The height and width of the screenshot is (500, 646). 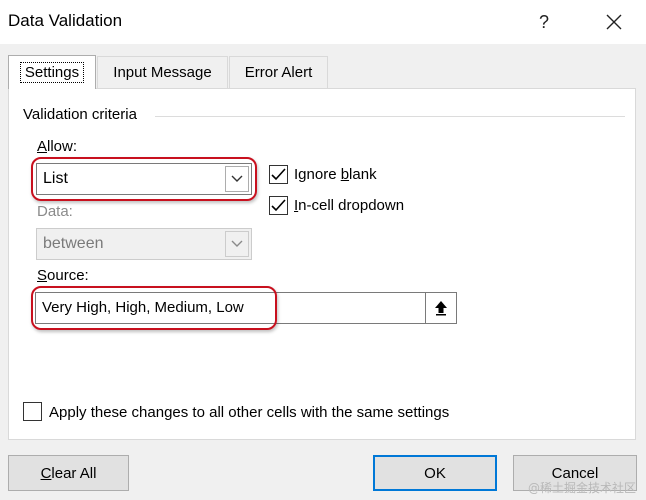 What do you see at coordinates (144, 179) in the screenshot?
I see `allow-dropdown: List` at bounding box center [144, 179].